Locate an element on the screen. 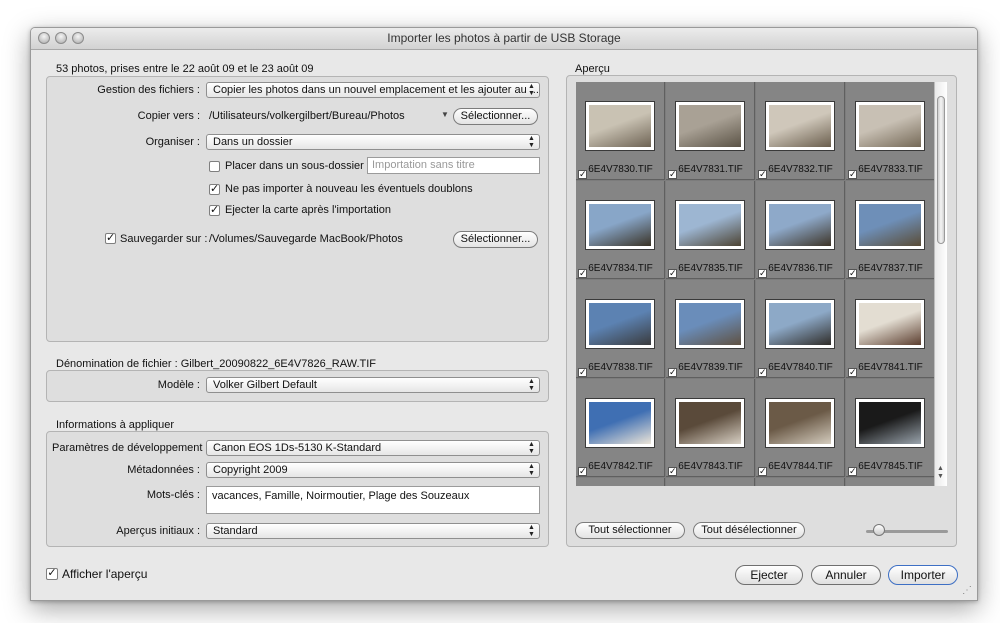 This screenshot has width=1000, height=623. develop-settings-popup: Canon EOS 1Ds-5130 K-Standard ▲ ▼ is located at coordinates (373, 448).